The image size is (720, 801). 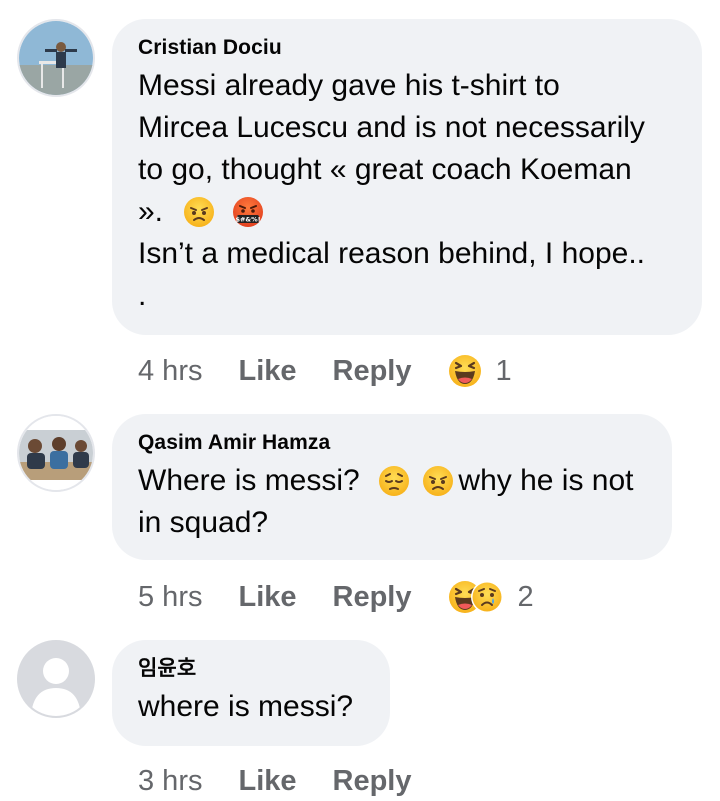 What do you see at coordinates (503, 370) in the screenshot?
I see `reaction-count: 1` at bounding box center [503, 370].